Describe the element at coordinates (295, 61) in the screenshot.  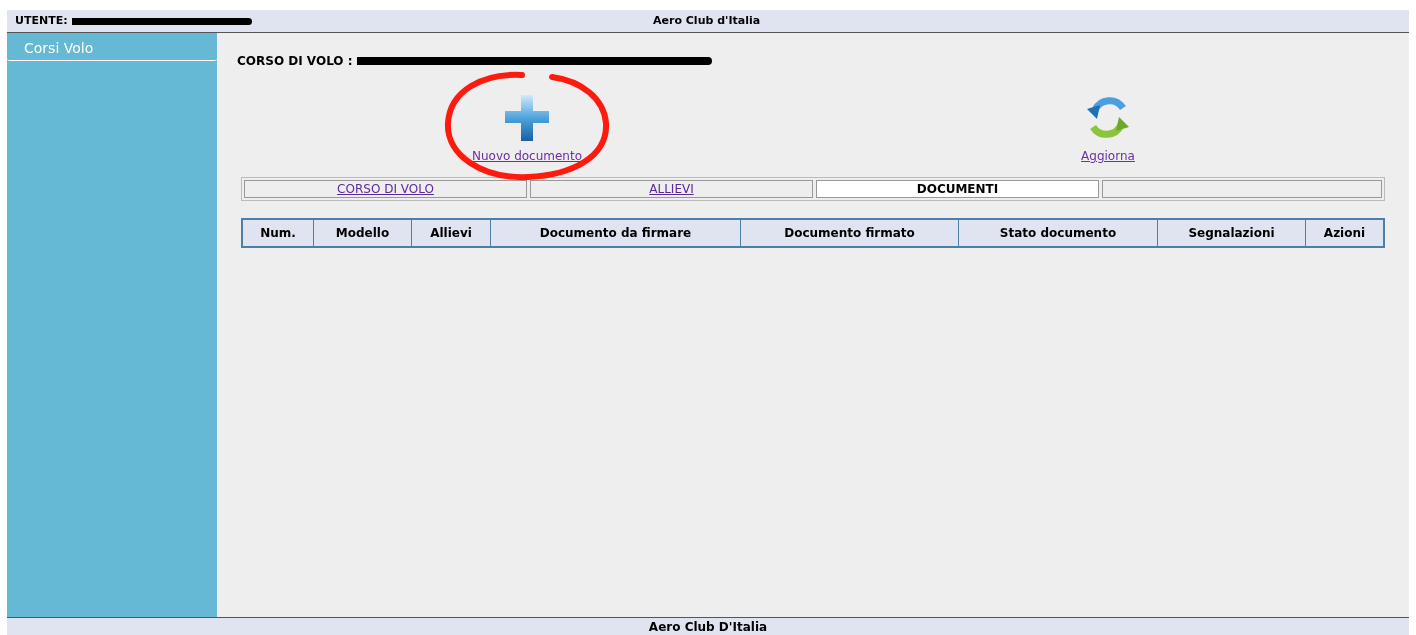
I see `course-label: CORSO DI VOLO :` at that location.